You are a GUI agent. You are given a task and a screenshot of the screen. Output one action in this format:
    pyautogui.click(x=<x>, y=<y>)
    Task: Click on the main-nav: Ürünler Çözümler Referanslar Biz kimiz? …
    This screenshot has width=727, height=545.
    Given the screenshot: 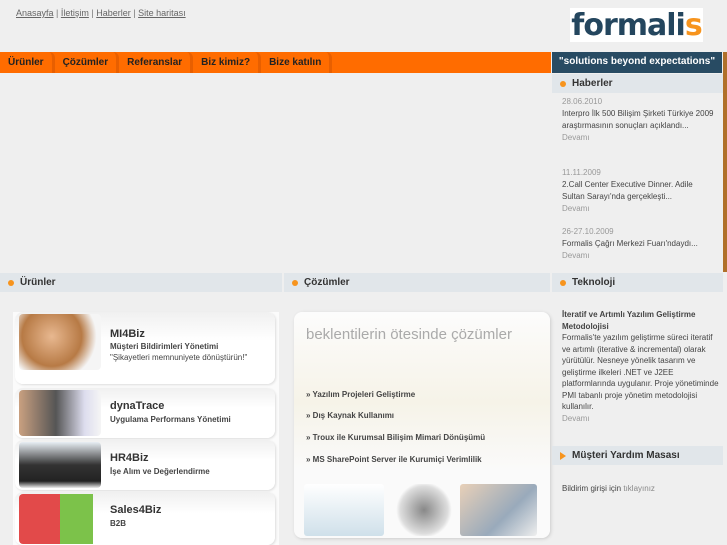 What is the action you would take?
    pyautogui.click(x=275, y=62)
    